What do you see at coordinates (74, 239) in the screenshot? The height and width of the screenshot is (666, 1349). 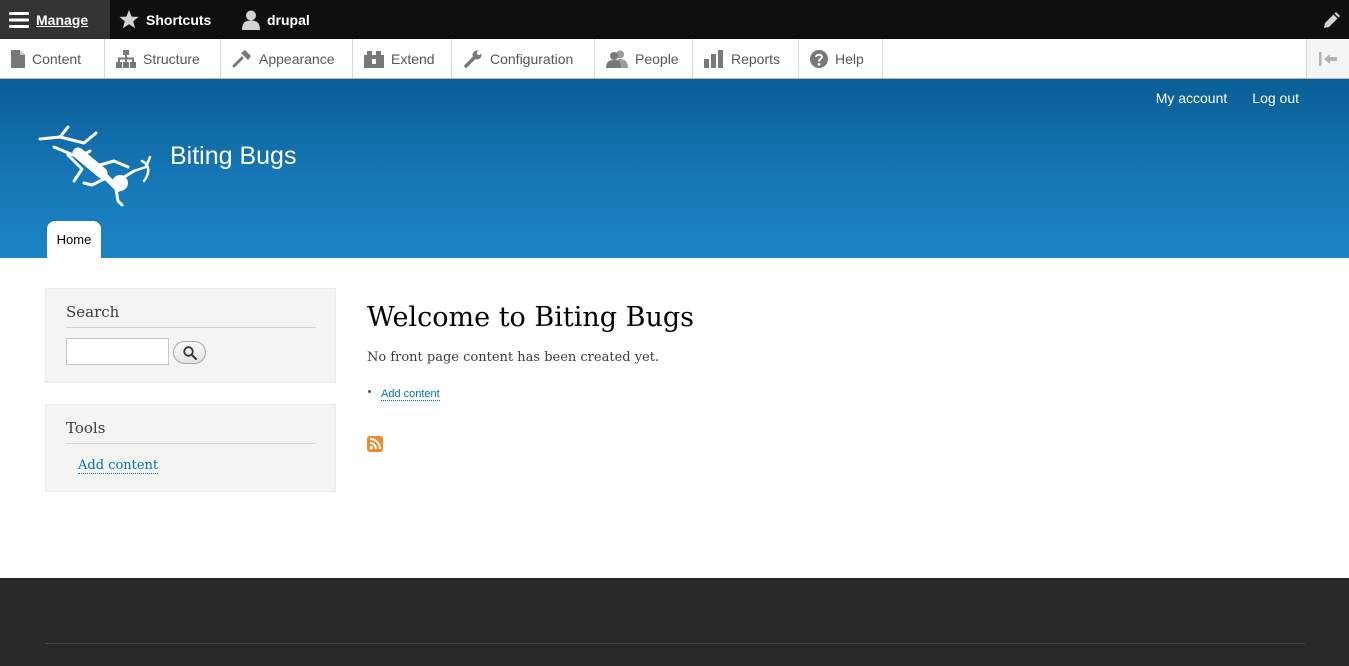 I see `main-menu-home-tab: Home` at bounding box center [74, 239].